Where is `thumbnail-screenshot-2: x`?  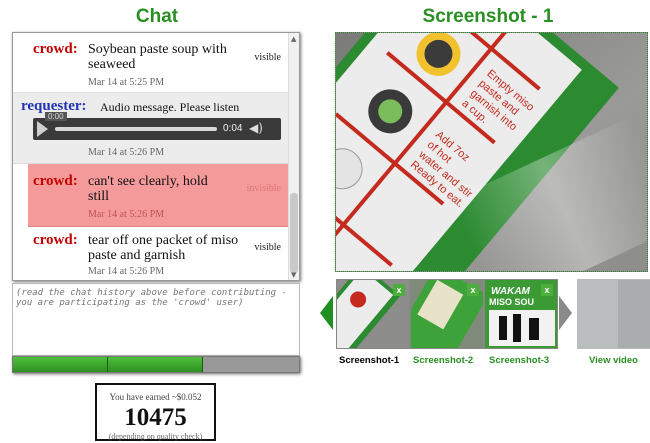
thumbnail-screenshot-2: x is located at coordinates (447, 314).